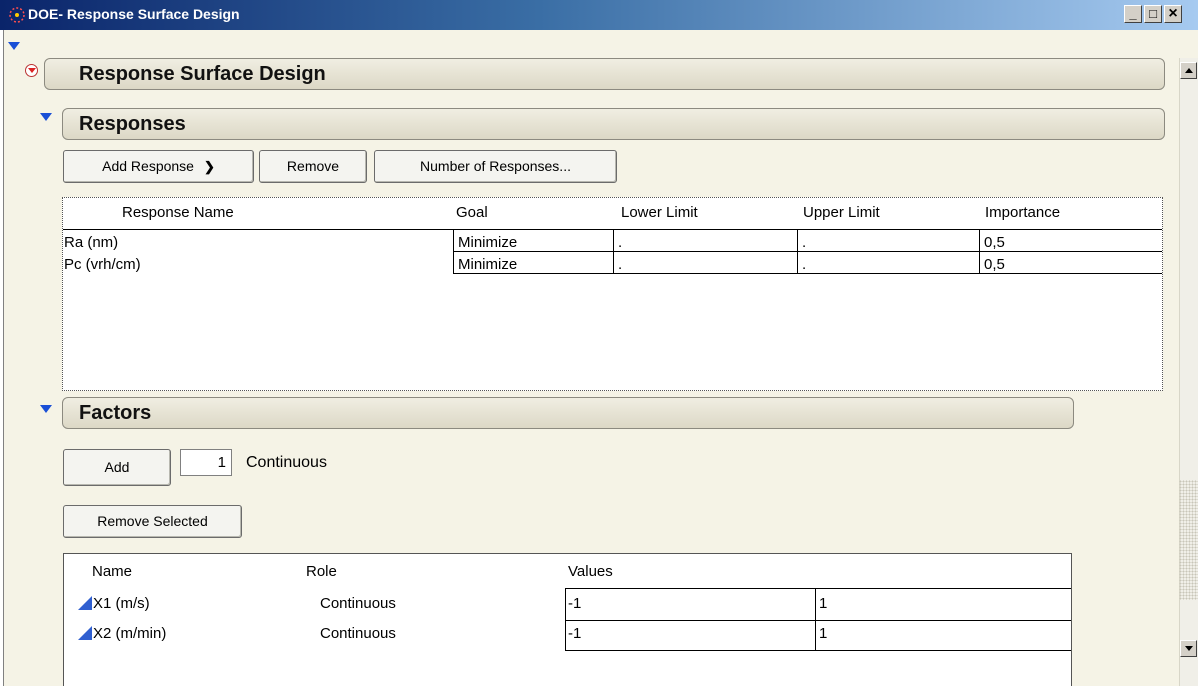  What do you see at coordinates (613, 124) in the screenshot?
I see `responses-header: Responses` at bounding box center [613, 124].